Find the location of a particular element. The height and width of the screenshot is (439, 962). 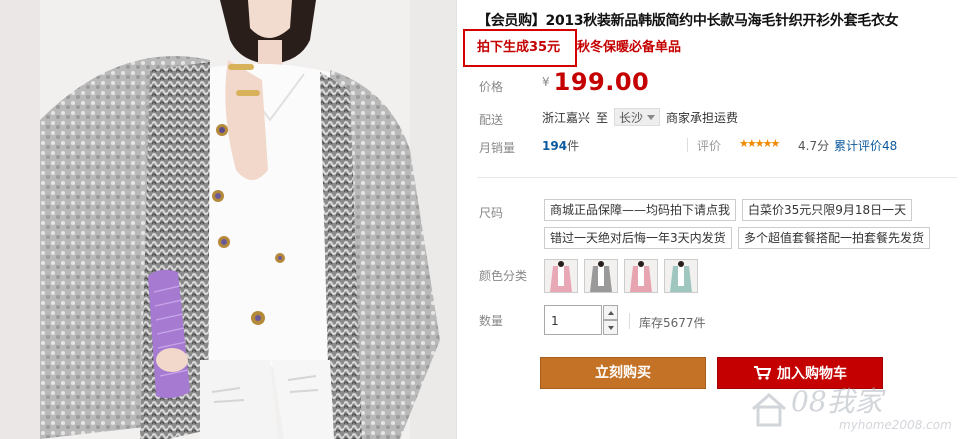

shipping-row: 浙江嘉兴 至 长沙 商家承担运费 is located at coordinates (640, 117).